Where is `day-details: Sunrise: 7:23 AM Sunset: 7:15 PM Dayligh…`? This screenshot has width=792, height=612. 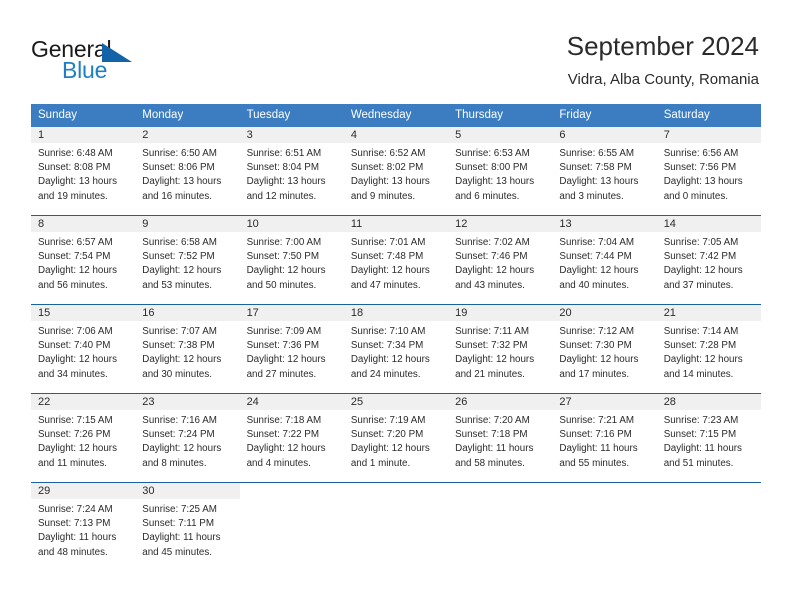
day-details: Sunrise: 7:23 AM Sunset: 7:15 PM Dayligh… is located at coordinates (709, 440).